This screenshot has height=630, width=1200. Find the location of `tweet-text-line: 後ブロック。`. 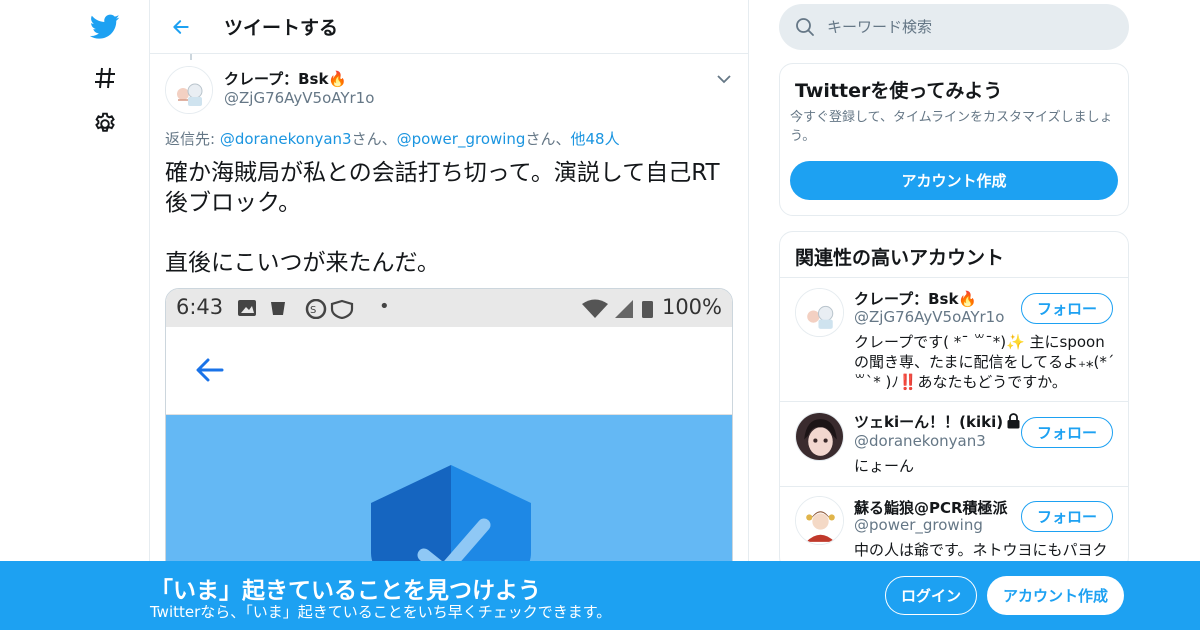

tweet-text-line: 後ブロック。 is located at coordinates (233, 203).